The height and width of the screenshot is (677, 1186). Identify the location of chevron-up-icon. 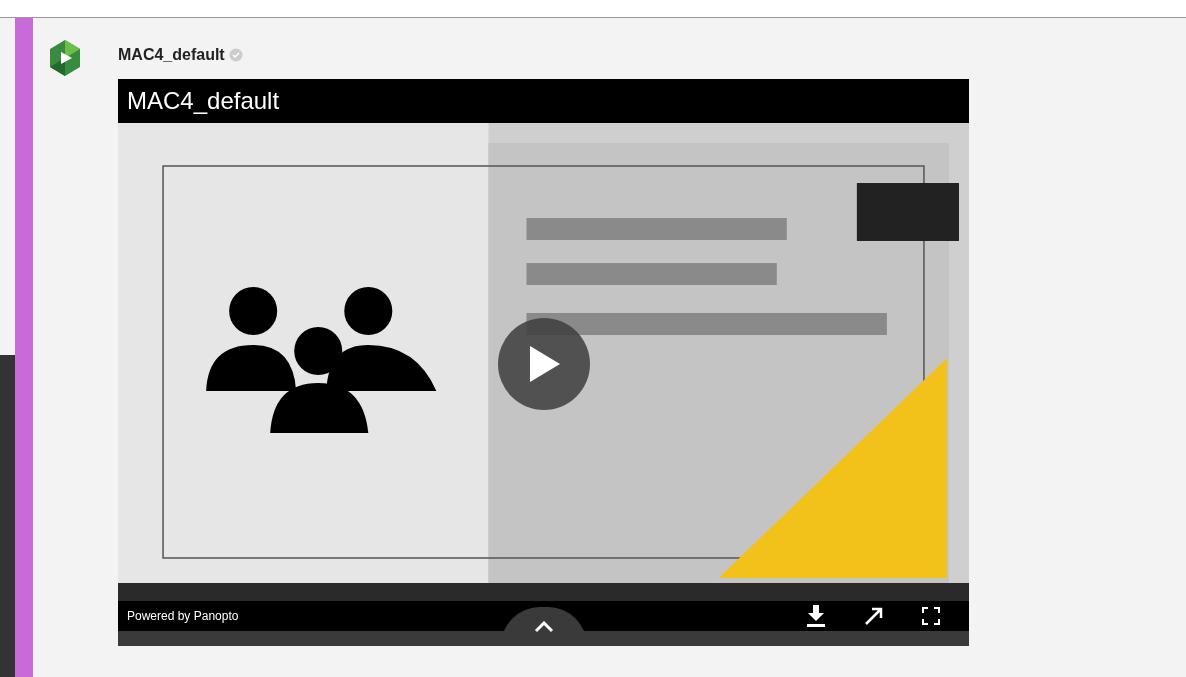
(544, 626).